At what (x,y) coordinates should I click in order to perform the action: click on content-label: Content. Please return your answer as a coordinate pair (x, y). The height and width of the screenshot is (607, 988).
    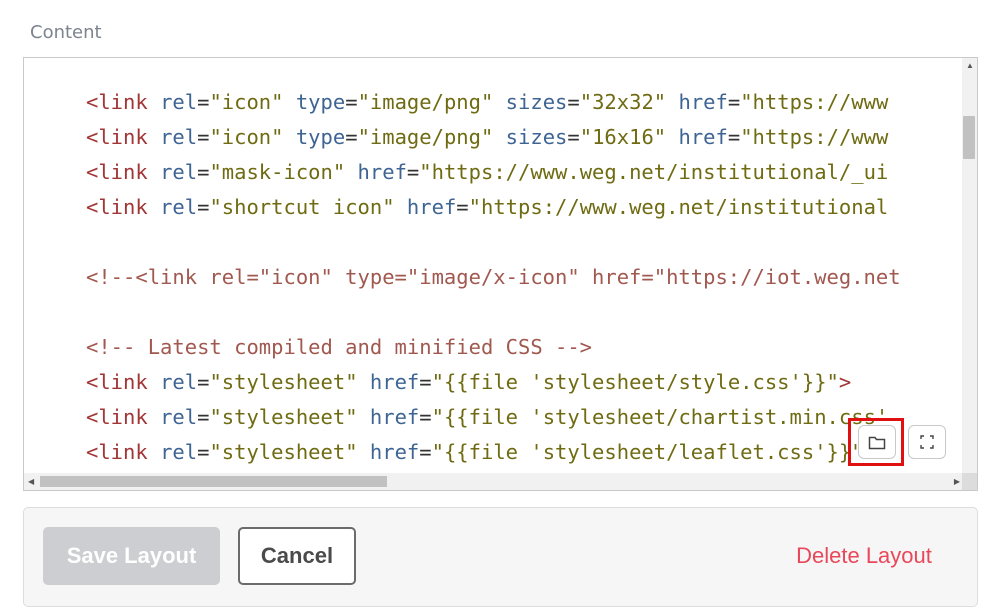
    Looking at the image, I should click on (66, 32).